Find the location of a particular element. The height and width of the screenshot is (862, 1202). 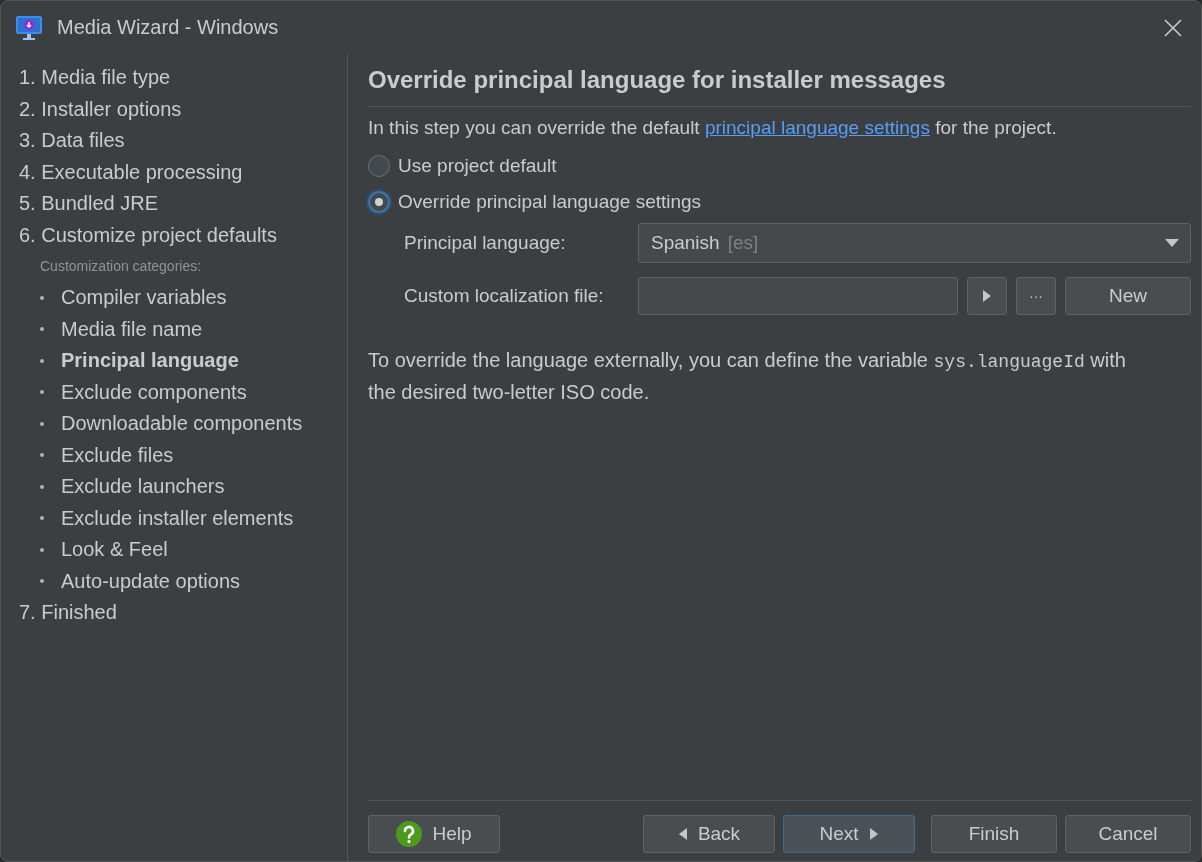

category-item: Compiler variables is located at coordinates (144, 298).